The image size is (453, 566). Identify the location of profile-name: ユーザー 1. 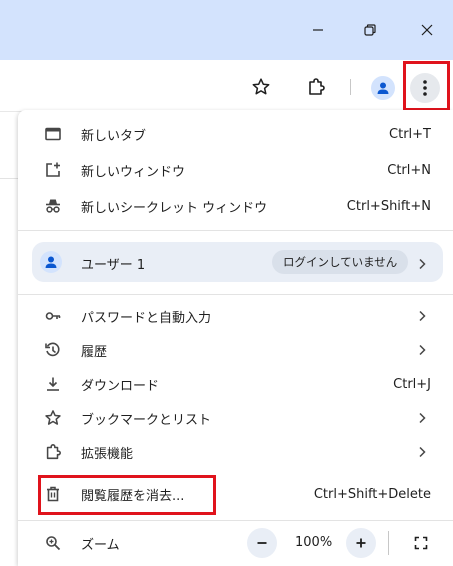
(113, 265).